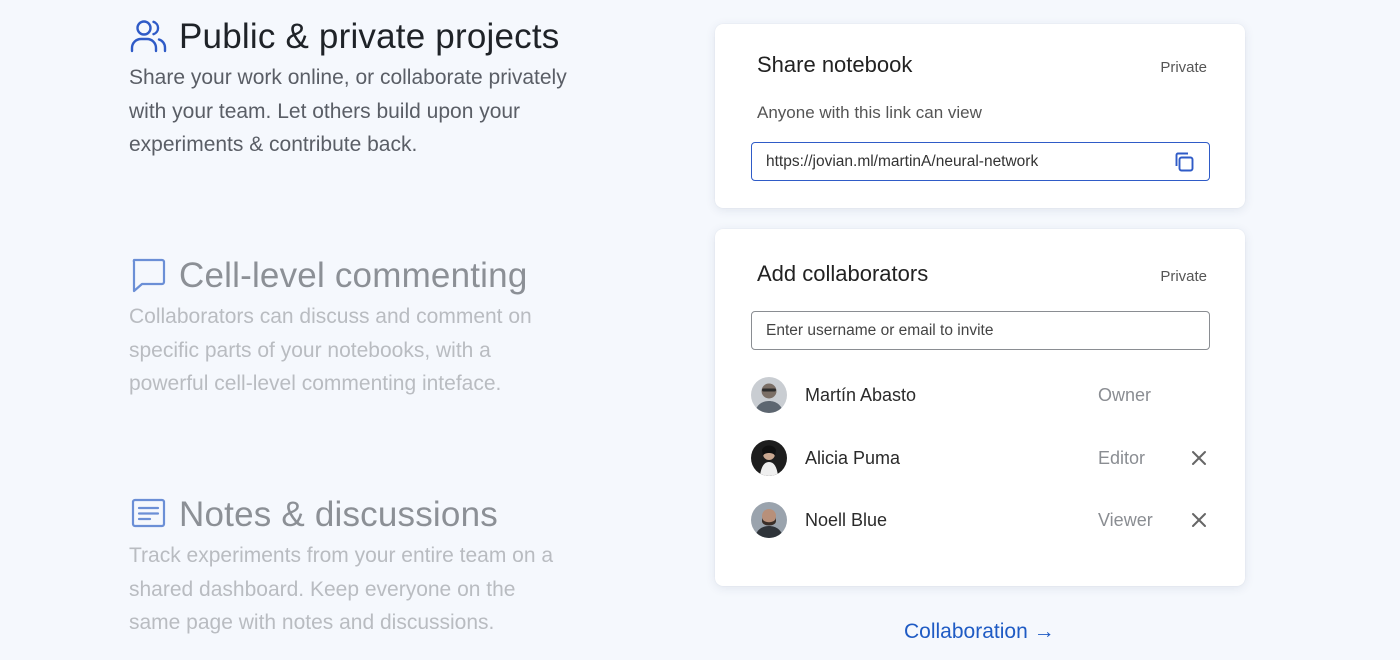 The image size is (1400, 660). I want to click on collaborator-role: Owner, so click(1138, 395).